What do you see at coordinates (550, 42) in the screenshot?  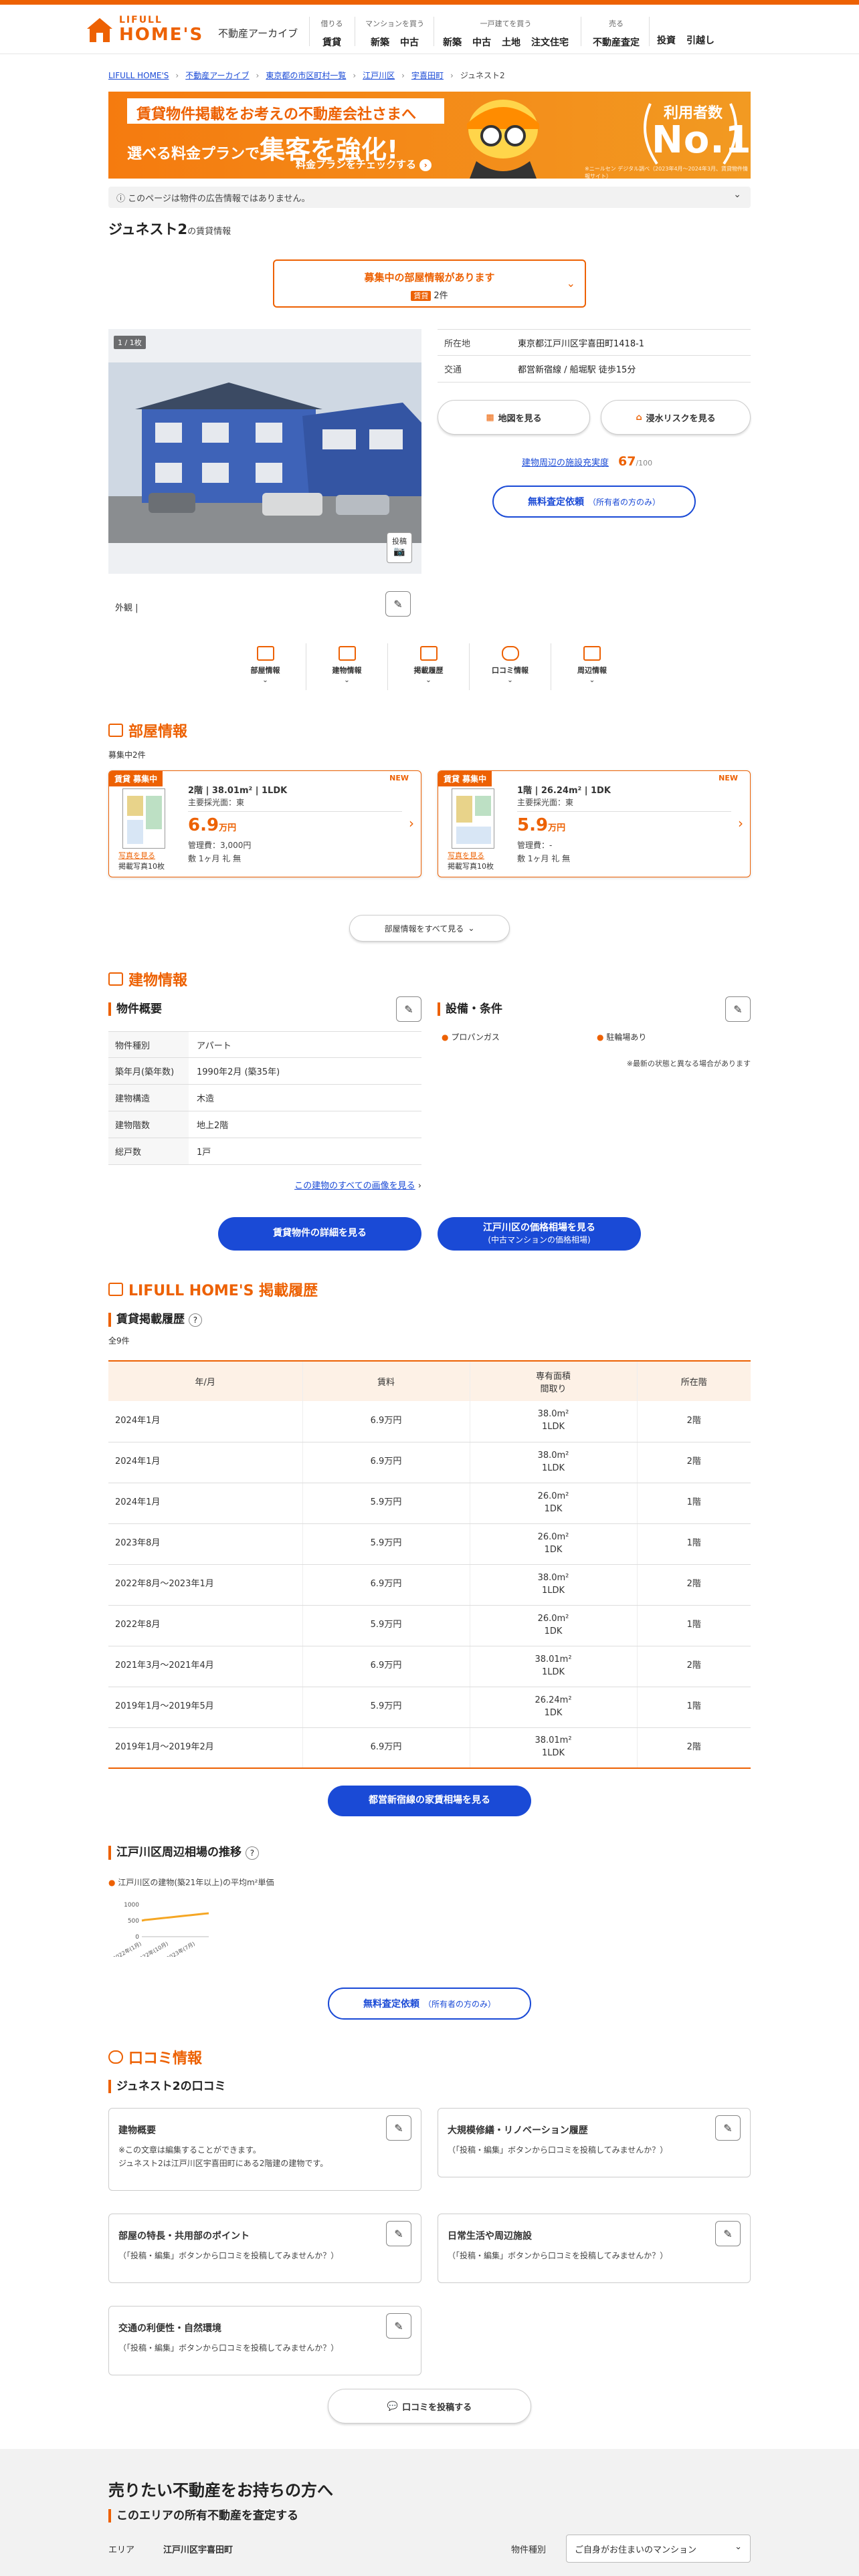 I see `nav-link-custom-house: 注文住宅` at bounding box center [550, 42].